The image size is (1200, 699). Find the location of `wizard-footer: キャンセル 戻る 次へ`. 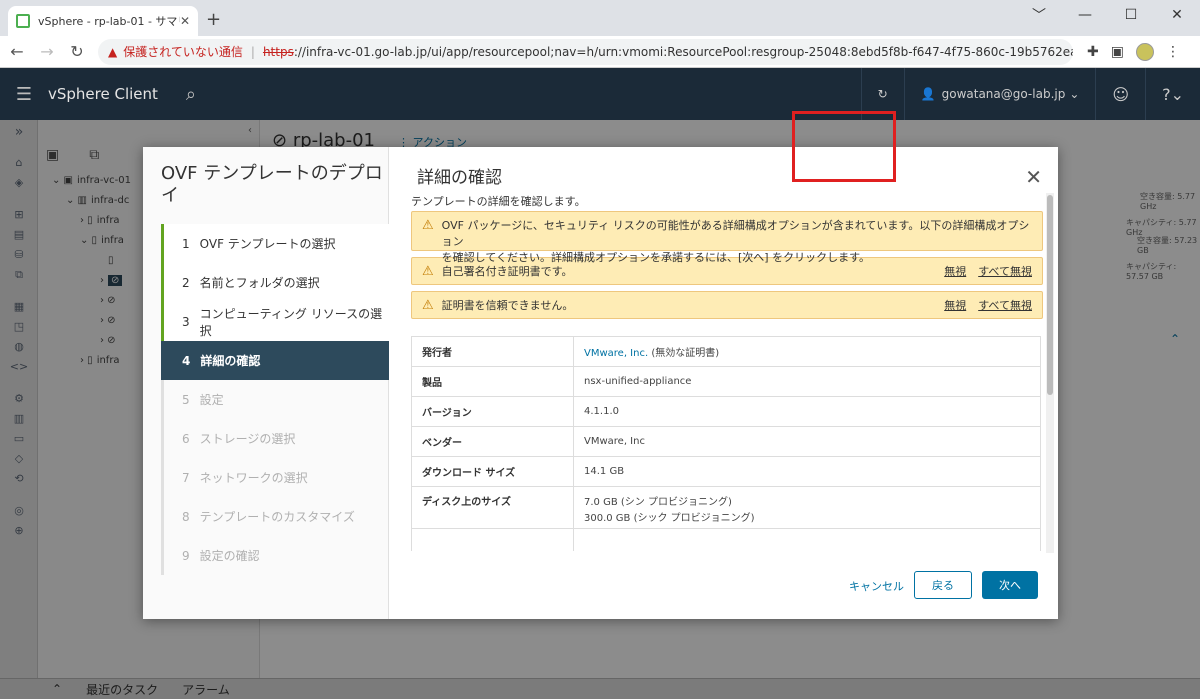

wizard-footer: キャンセル 戻る 次へ is located at coordinates (723, 586).